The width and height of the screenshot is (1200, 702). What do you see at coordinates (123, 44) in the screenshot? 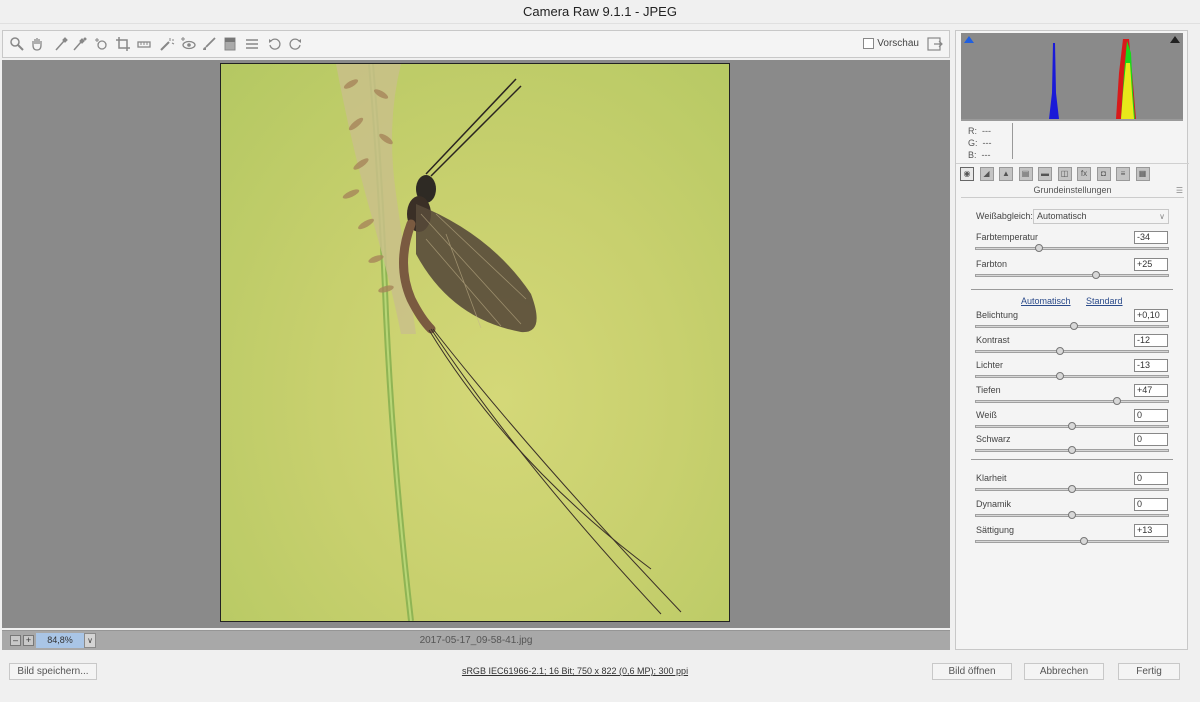
I see `crop-icon` at bounding box center [123, 44].